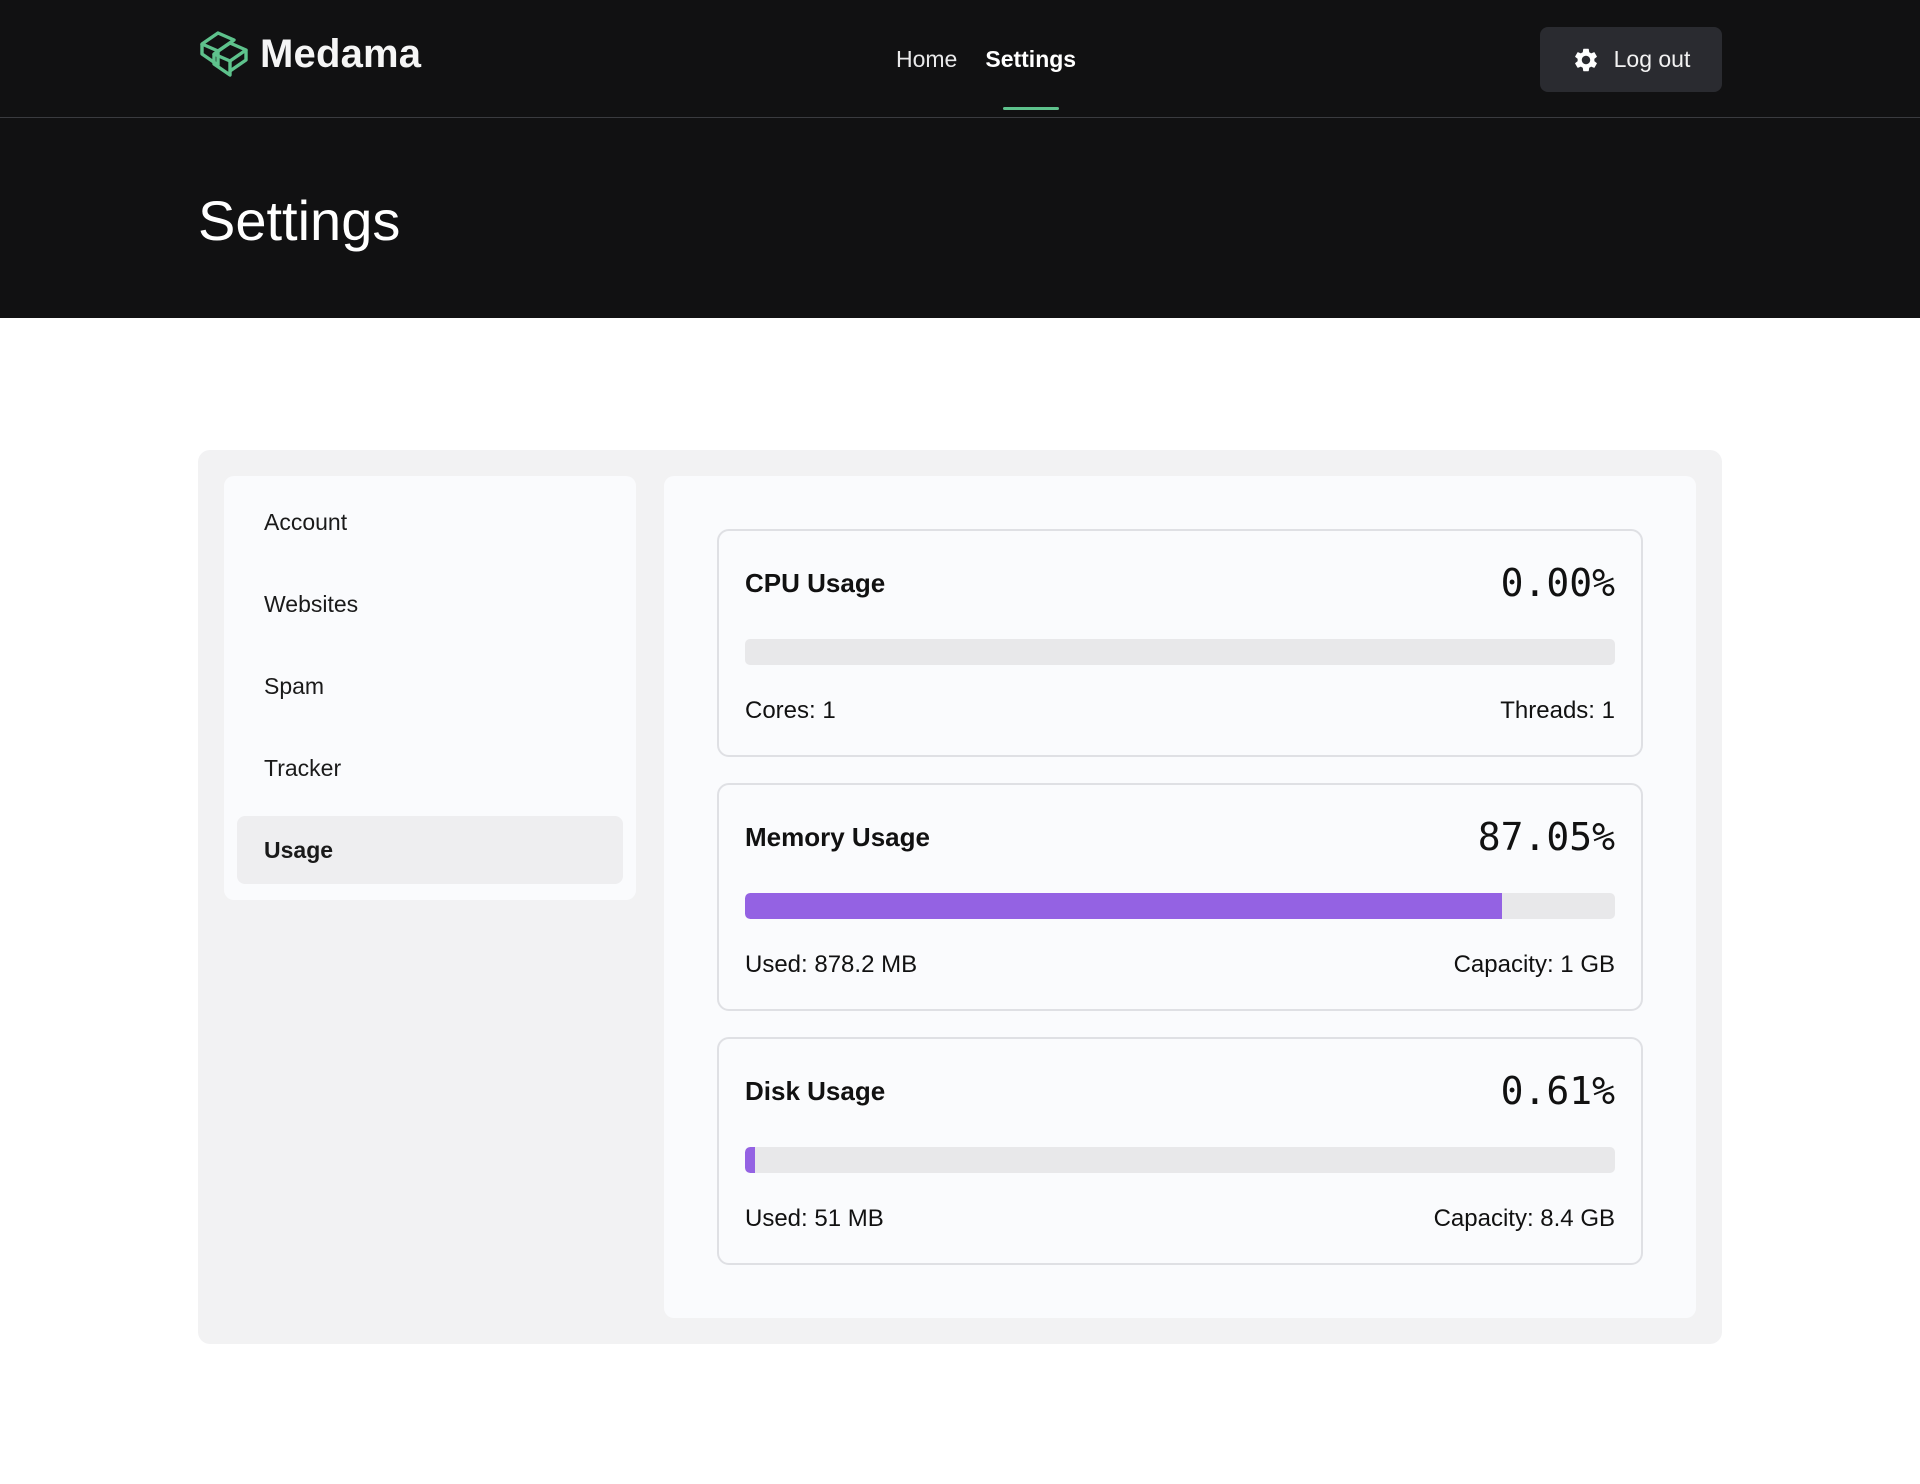 The width and height of the screenshot is (1920, 1484). Describe the element at coordinates (430, 604) in the screenshot. I see `sidebar-item-websites: Websites` at that location.